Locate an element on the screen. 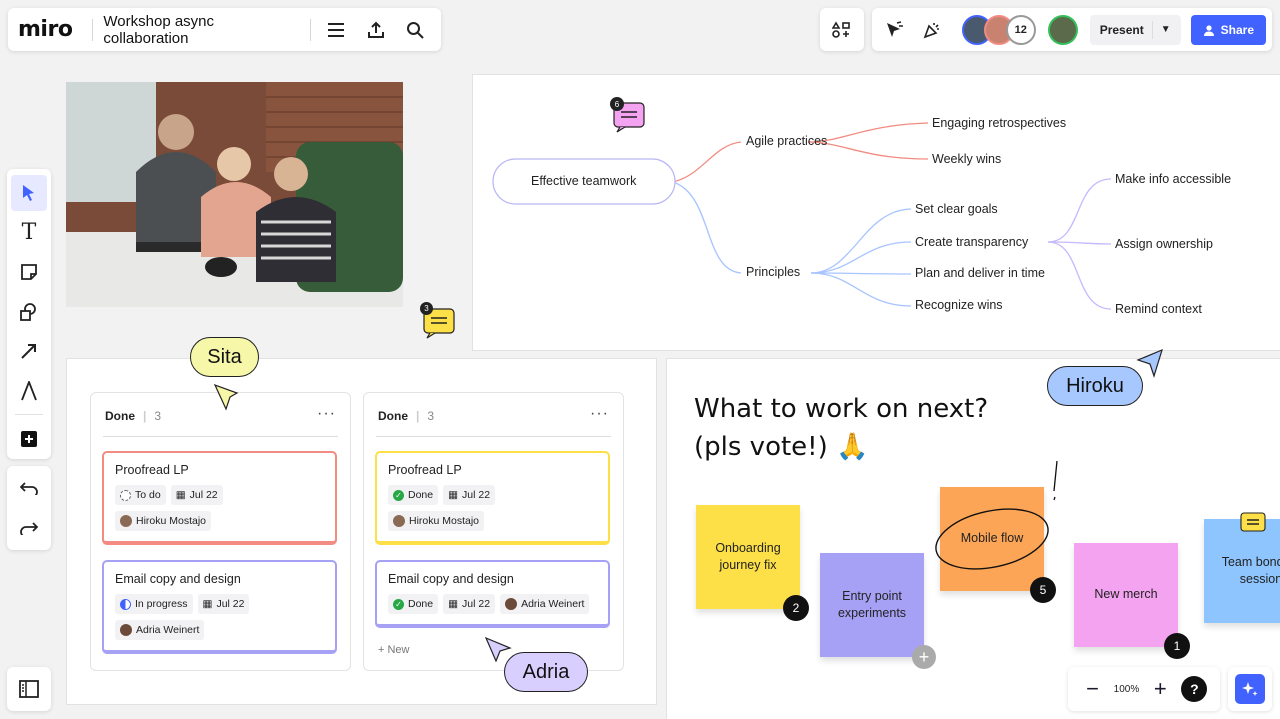 This screenshot has width=1280, height=719. mind-map-node: Assign ownership is located at coordinates (1164, 244).